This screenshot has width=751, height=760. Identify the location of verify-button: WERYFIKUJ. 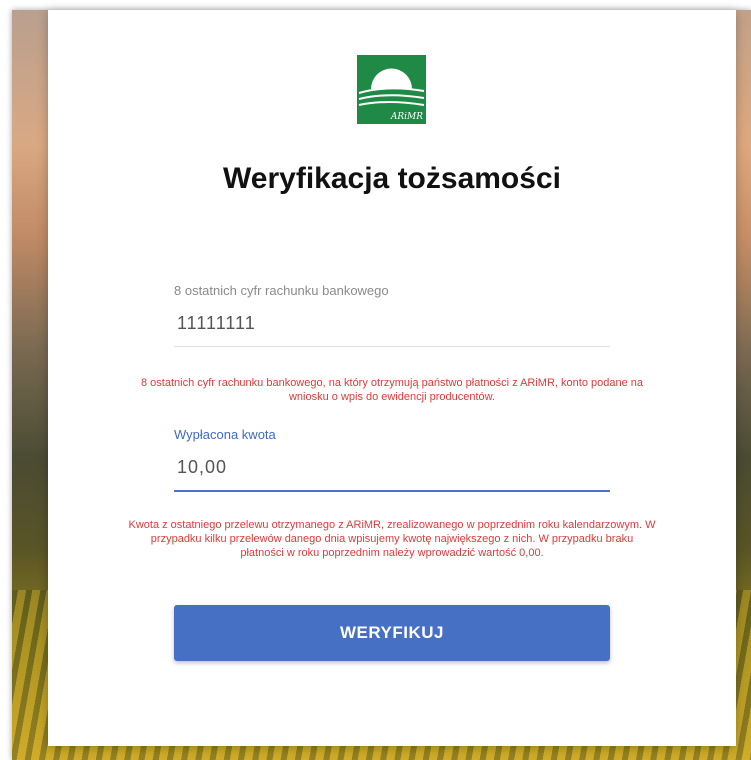
(392, 633).